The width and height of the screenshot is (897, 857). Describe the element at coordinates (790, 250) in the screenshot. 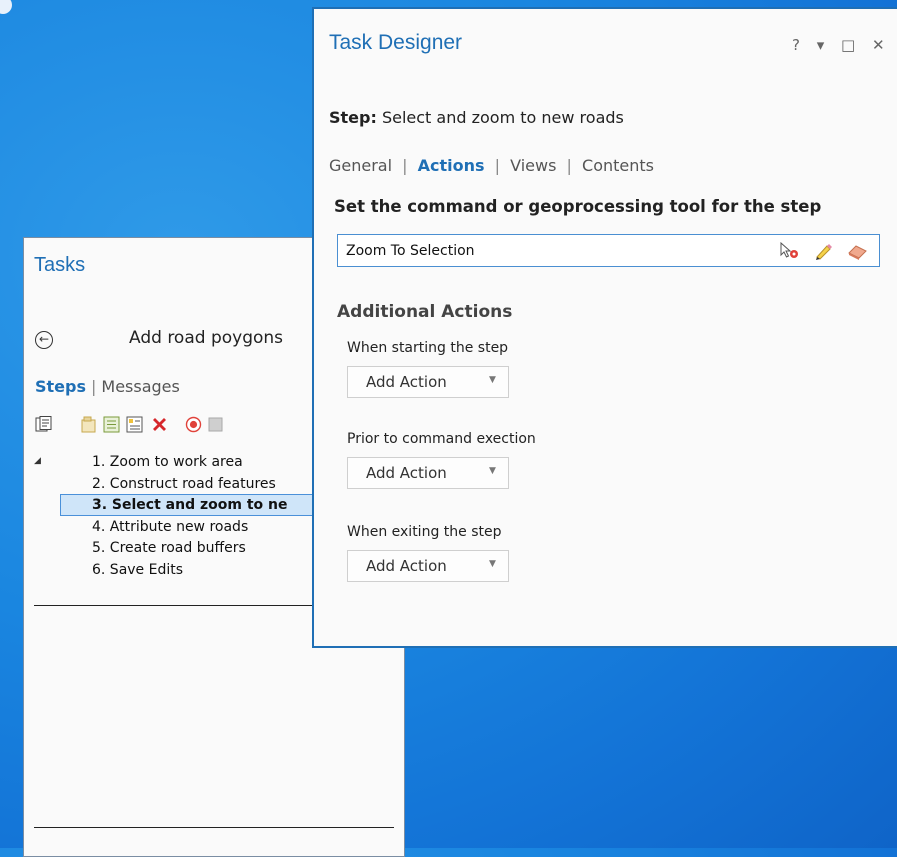

I see `record-command-icon` at that location.